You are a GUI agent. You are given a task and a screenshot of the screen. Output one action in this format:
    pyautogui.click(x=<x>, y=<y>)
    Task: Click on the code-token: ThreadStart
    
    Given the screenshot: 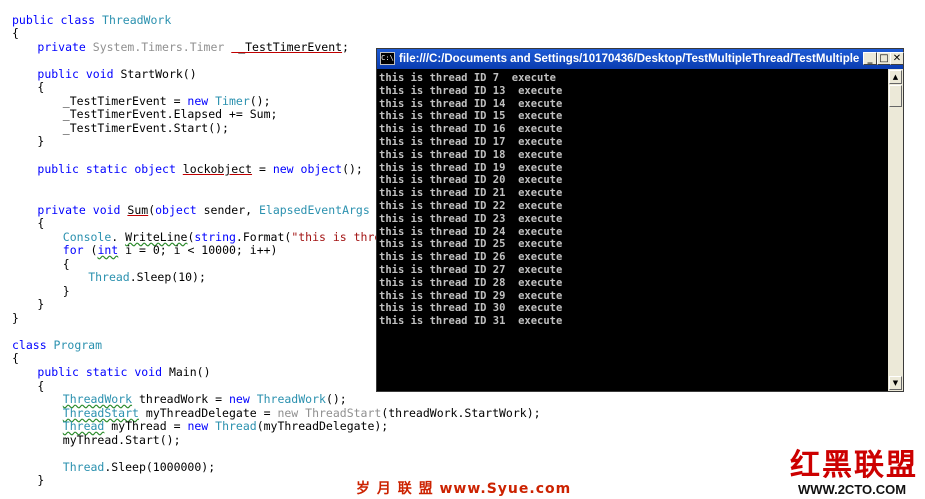 What is the action you would take?
    pyautogui.click(x=100, y=413)
    